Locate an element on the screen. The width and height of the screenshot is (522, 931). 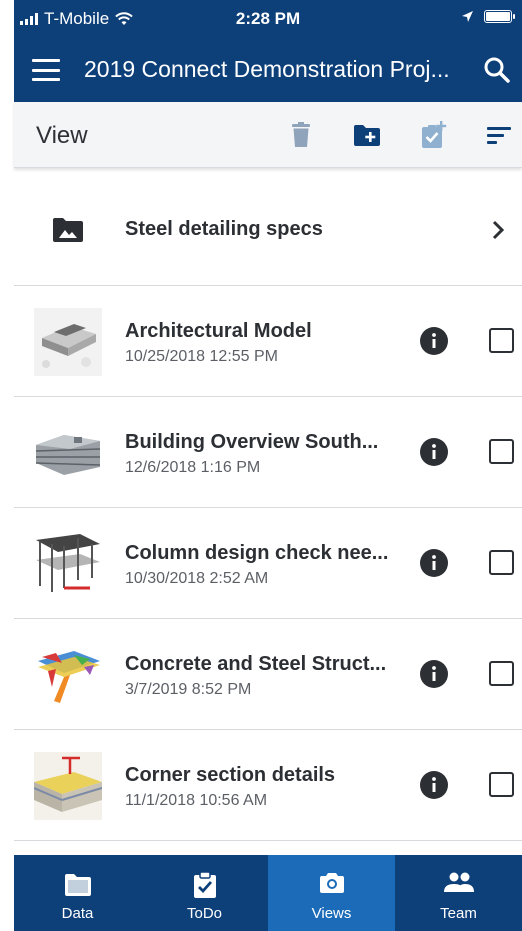
status-right is located at coordinates (488, 16).